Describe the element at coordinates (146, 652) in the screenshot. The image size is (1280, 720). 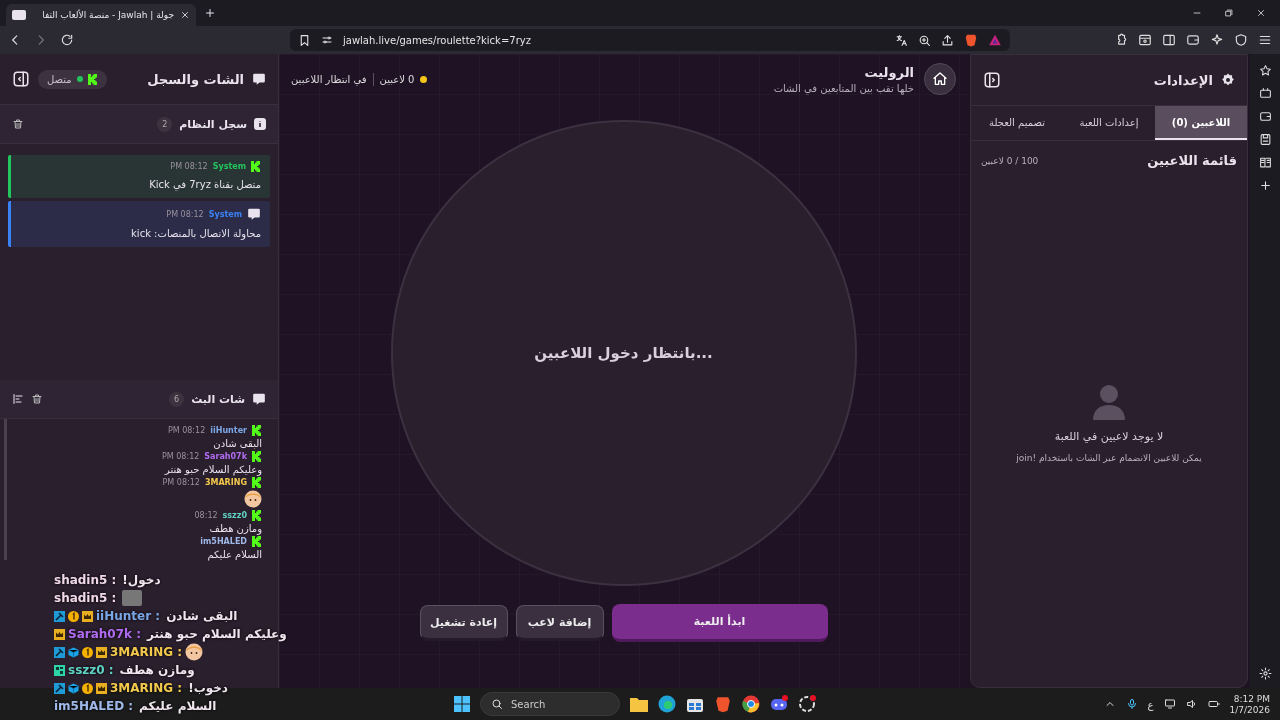
I see `overlay-username: 3MARING :` at that location.